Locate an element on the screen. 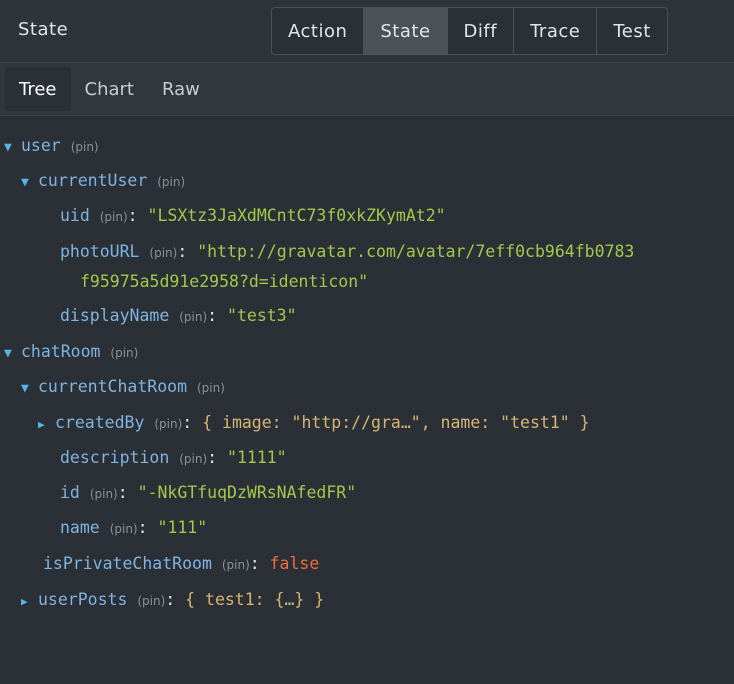  node-value: f95975a5d91e2958?d=identicon" is located at coordinates (224, 281).